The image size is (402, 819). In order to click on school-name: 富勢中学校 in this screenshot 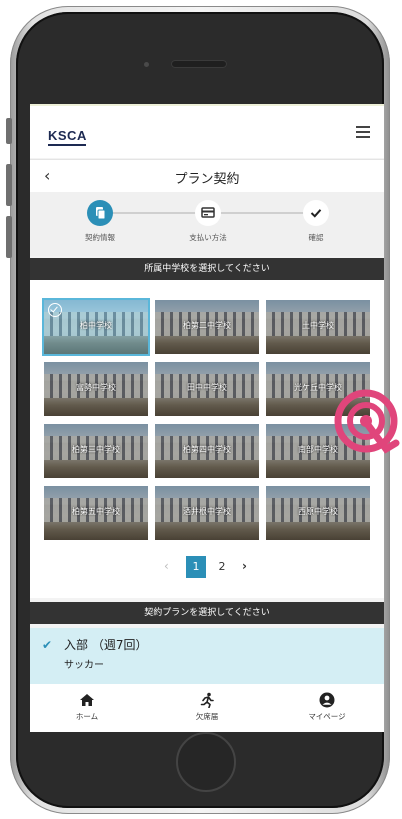, I will do `click(96, 387)`.